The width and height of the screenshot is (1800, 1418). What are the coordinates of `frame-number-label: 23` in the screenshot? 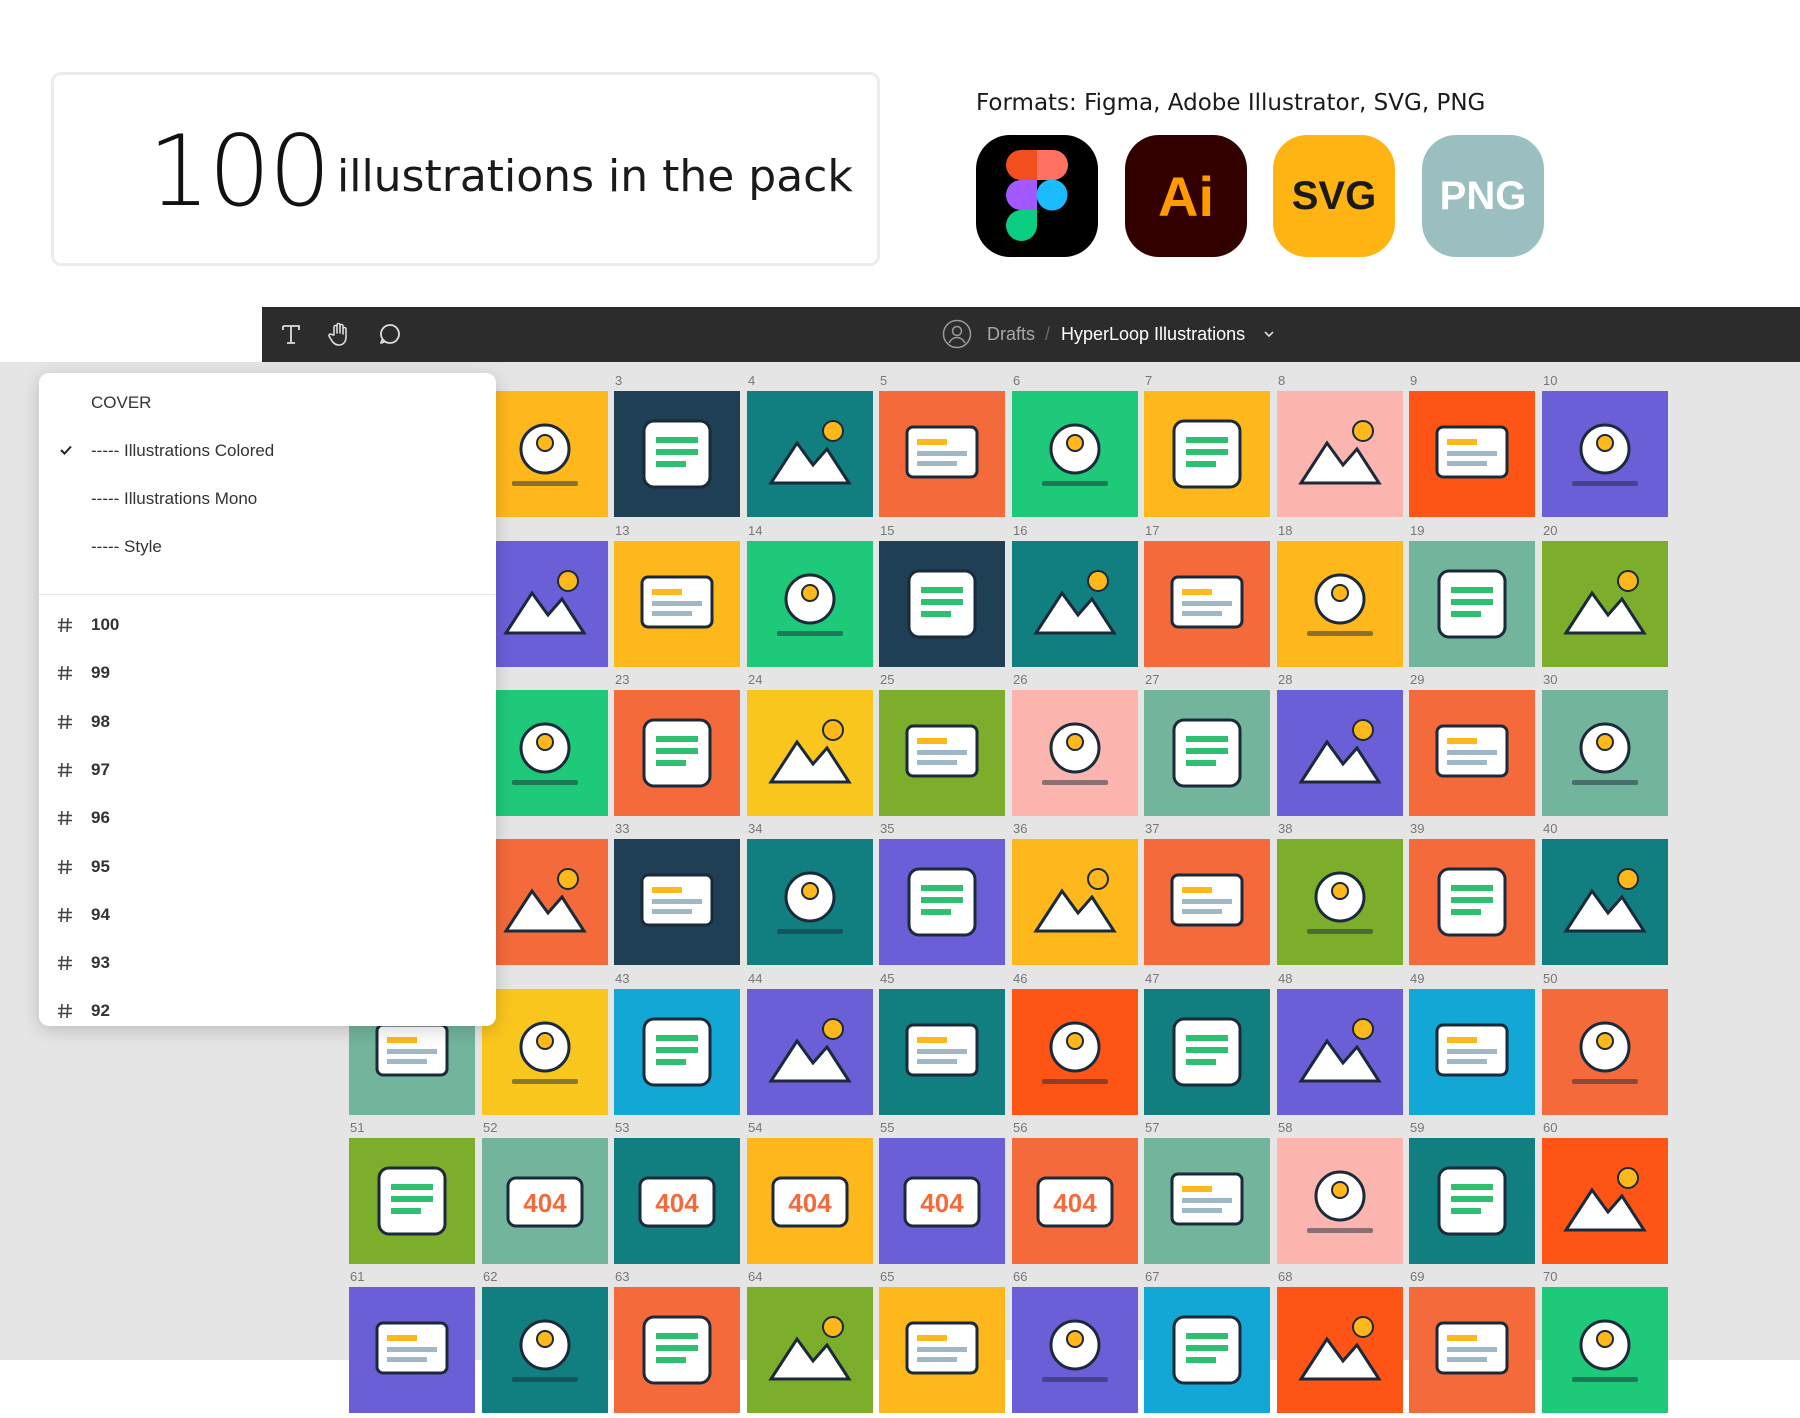 It's located at (622, 679).